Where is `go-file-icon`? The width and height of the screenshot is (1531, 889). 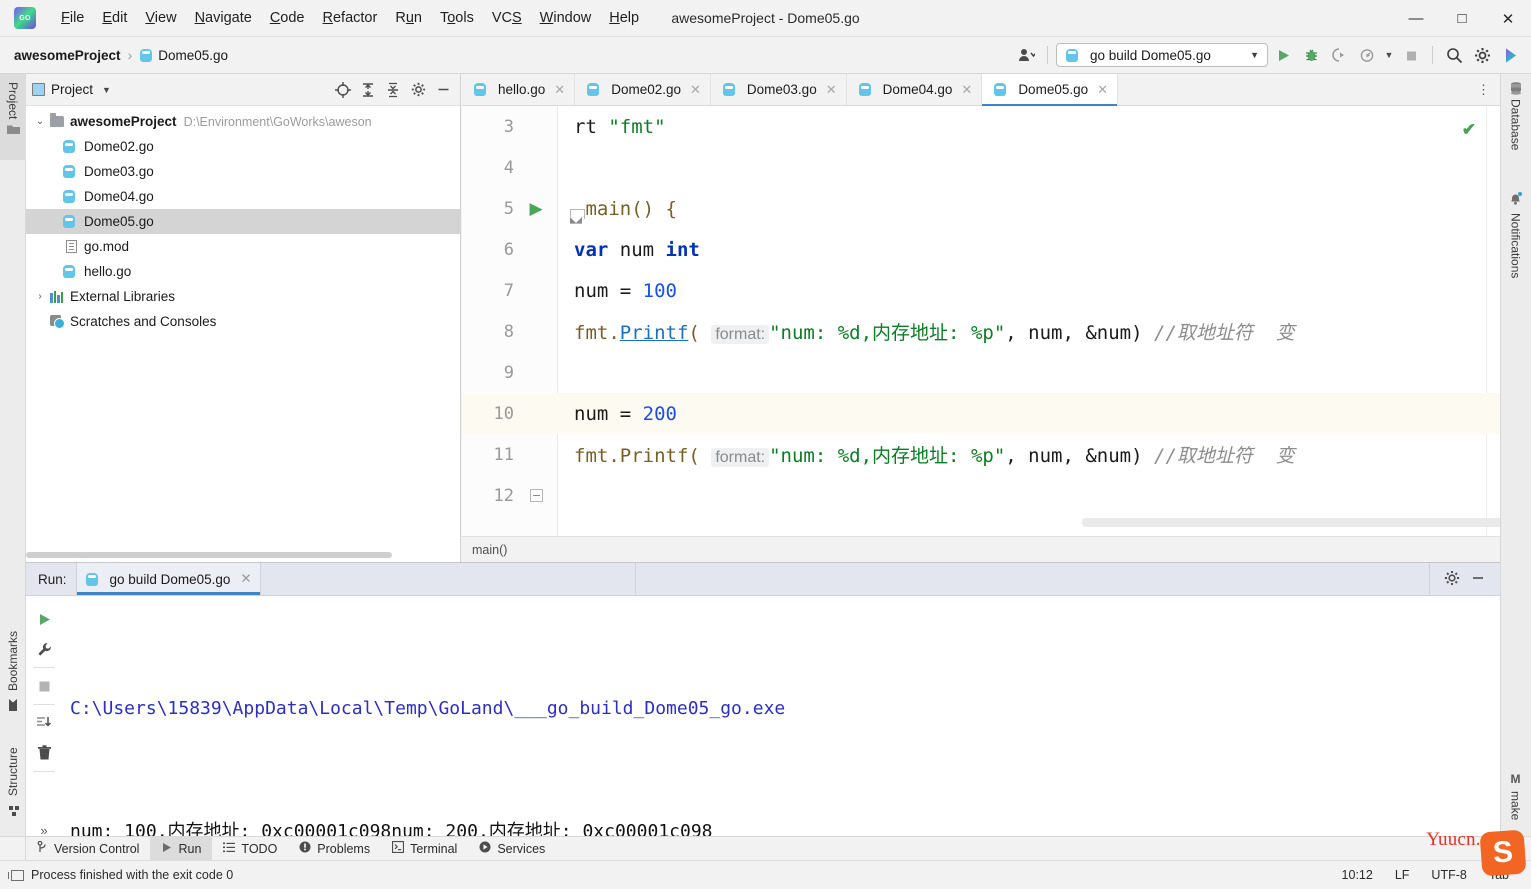
go-file-icon is located at coordinates (480, 89).